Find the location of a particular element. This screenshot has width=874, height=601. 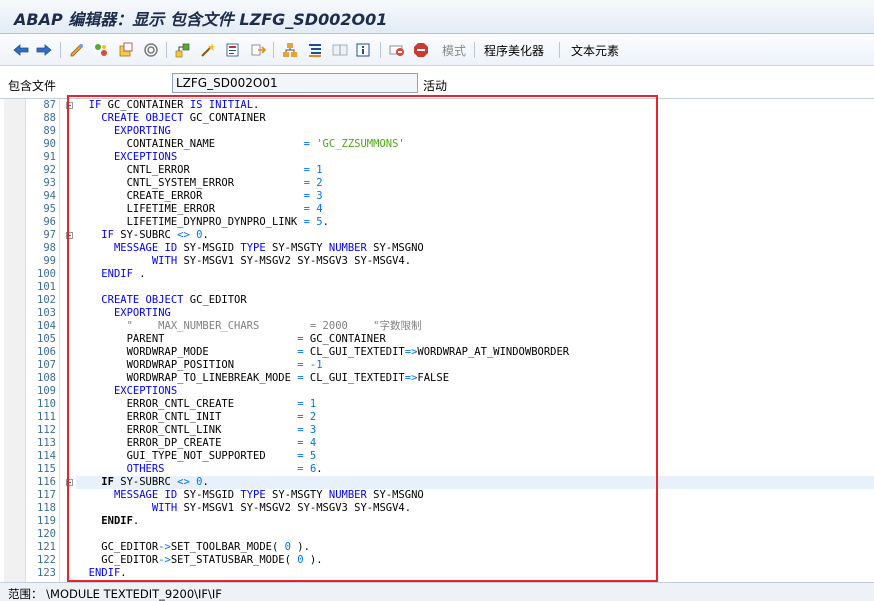

code-line: GC_EDITOR->SET_TOOLBAR_MODE( 0 ). is located at coordinates (475, 547).